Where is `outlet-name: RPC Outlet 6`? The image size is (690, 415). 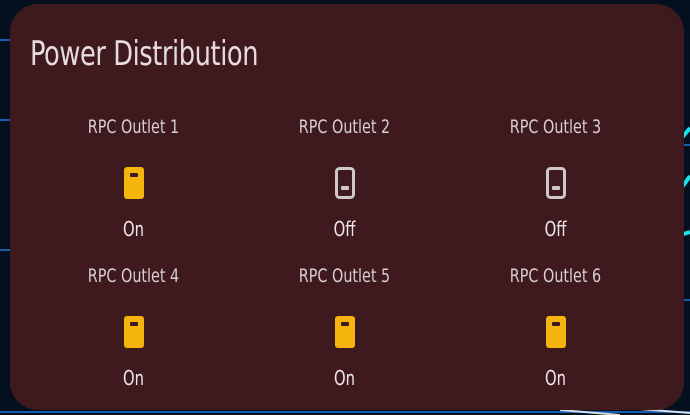
outlet-name: RPC Outlet 6 is located at coordinates (555, 276).